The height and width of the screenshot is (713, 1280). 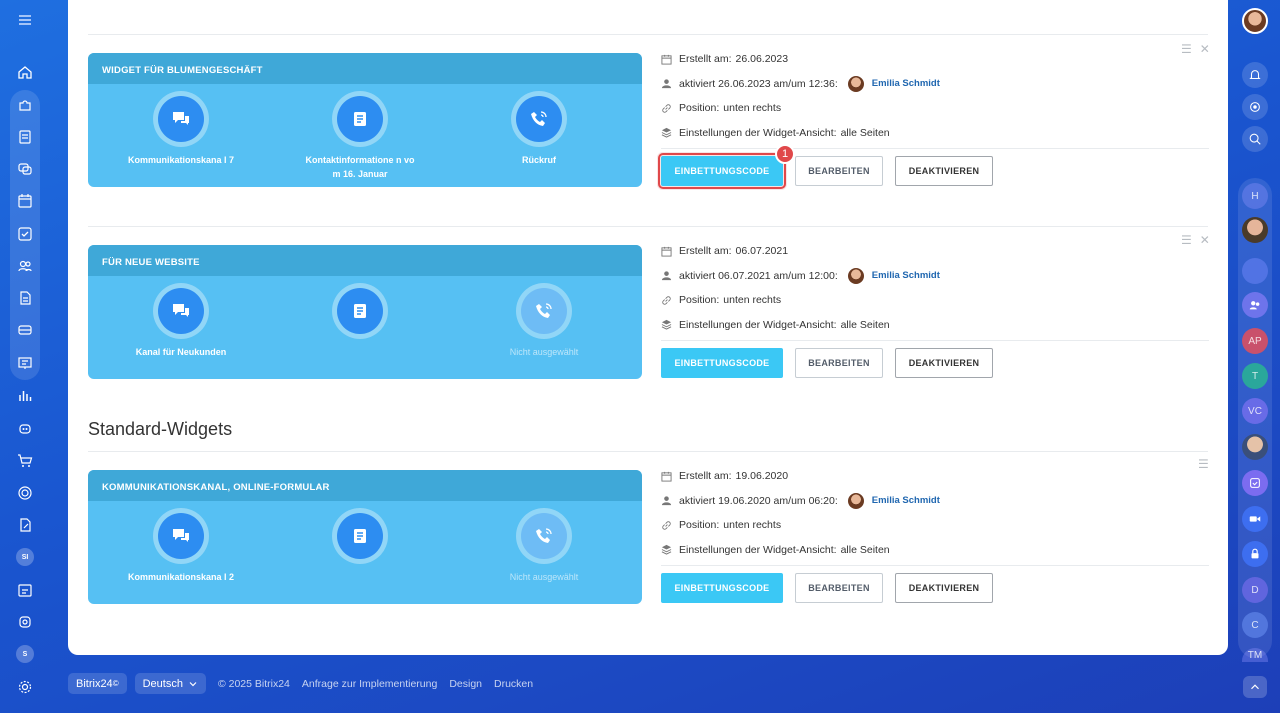 I want to click on divider, so click(x=935, y=148).